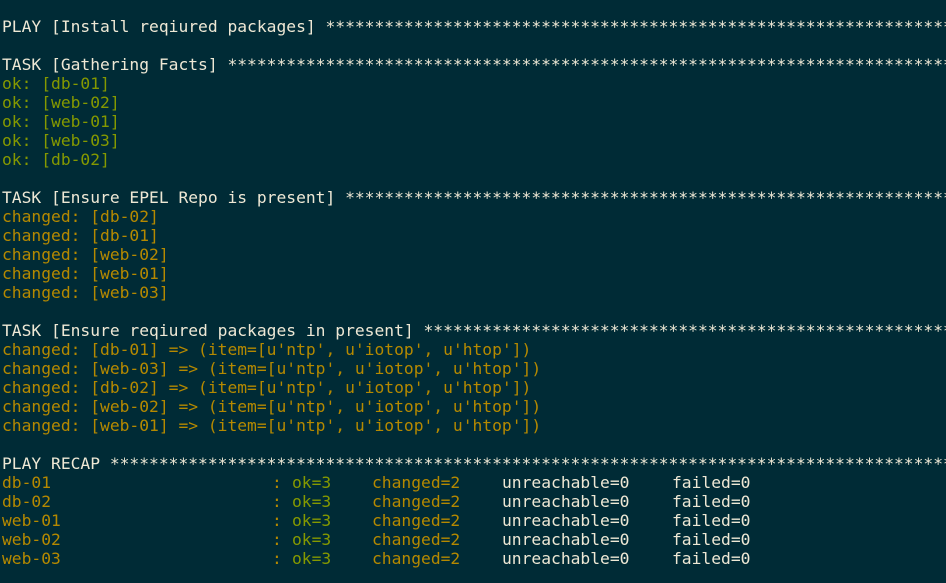  I want to click on task-result-line: ok: [web-01], so click(61, 121).